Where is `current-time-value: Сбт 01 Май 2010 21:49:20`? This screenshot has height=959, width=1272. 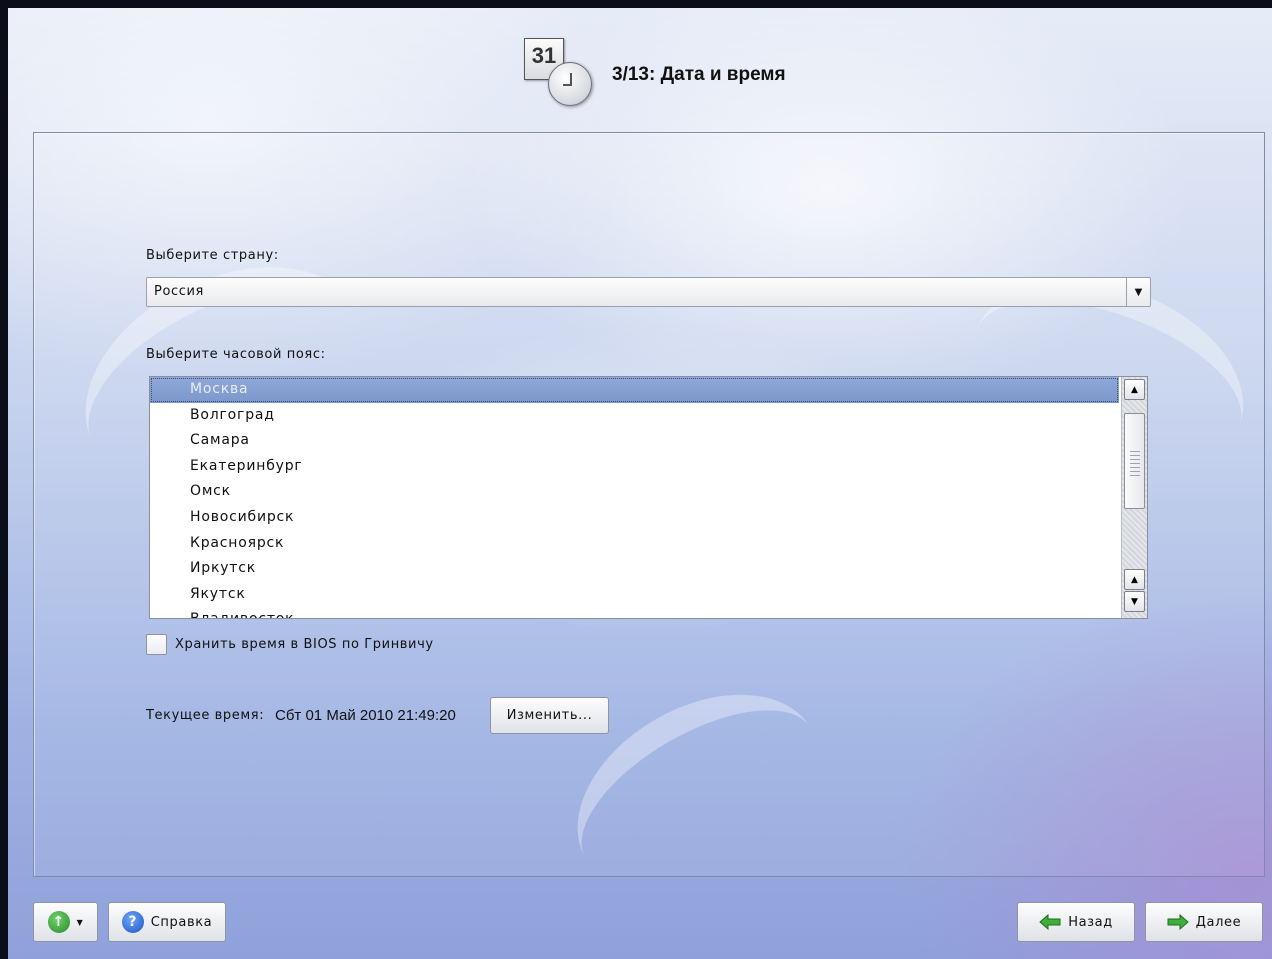
current-time-value: Сбт 01 Май 2010 21:49:20 is located at coordinates (365, 715).